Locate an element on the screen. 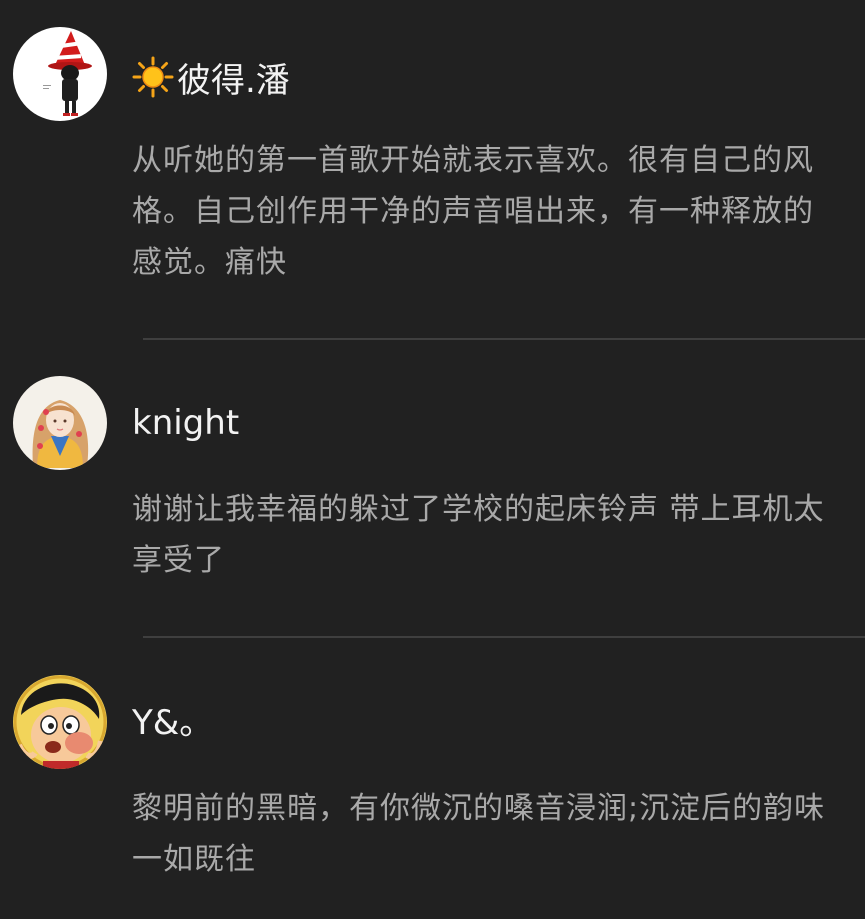  avatar-girl-illustration-icon is located at coordinates (60, 423).